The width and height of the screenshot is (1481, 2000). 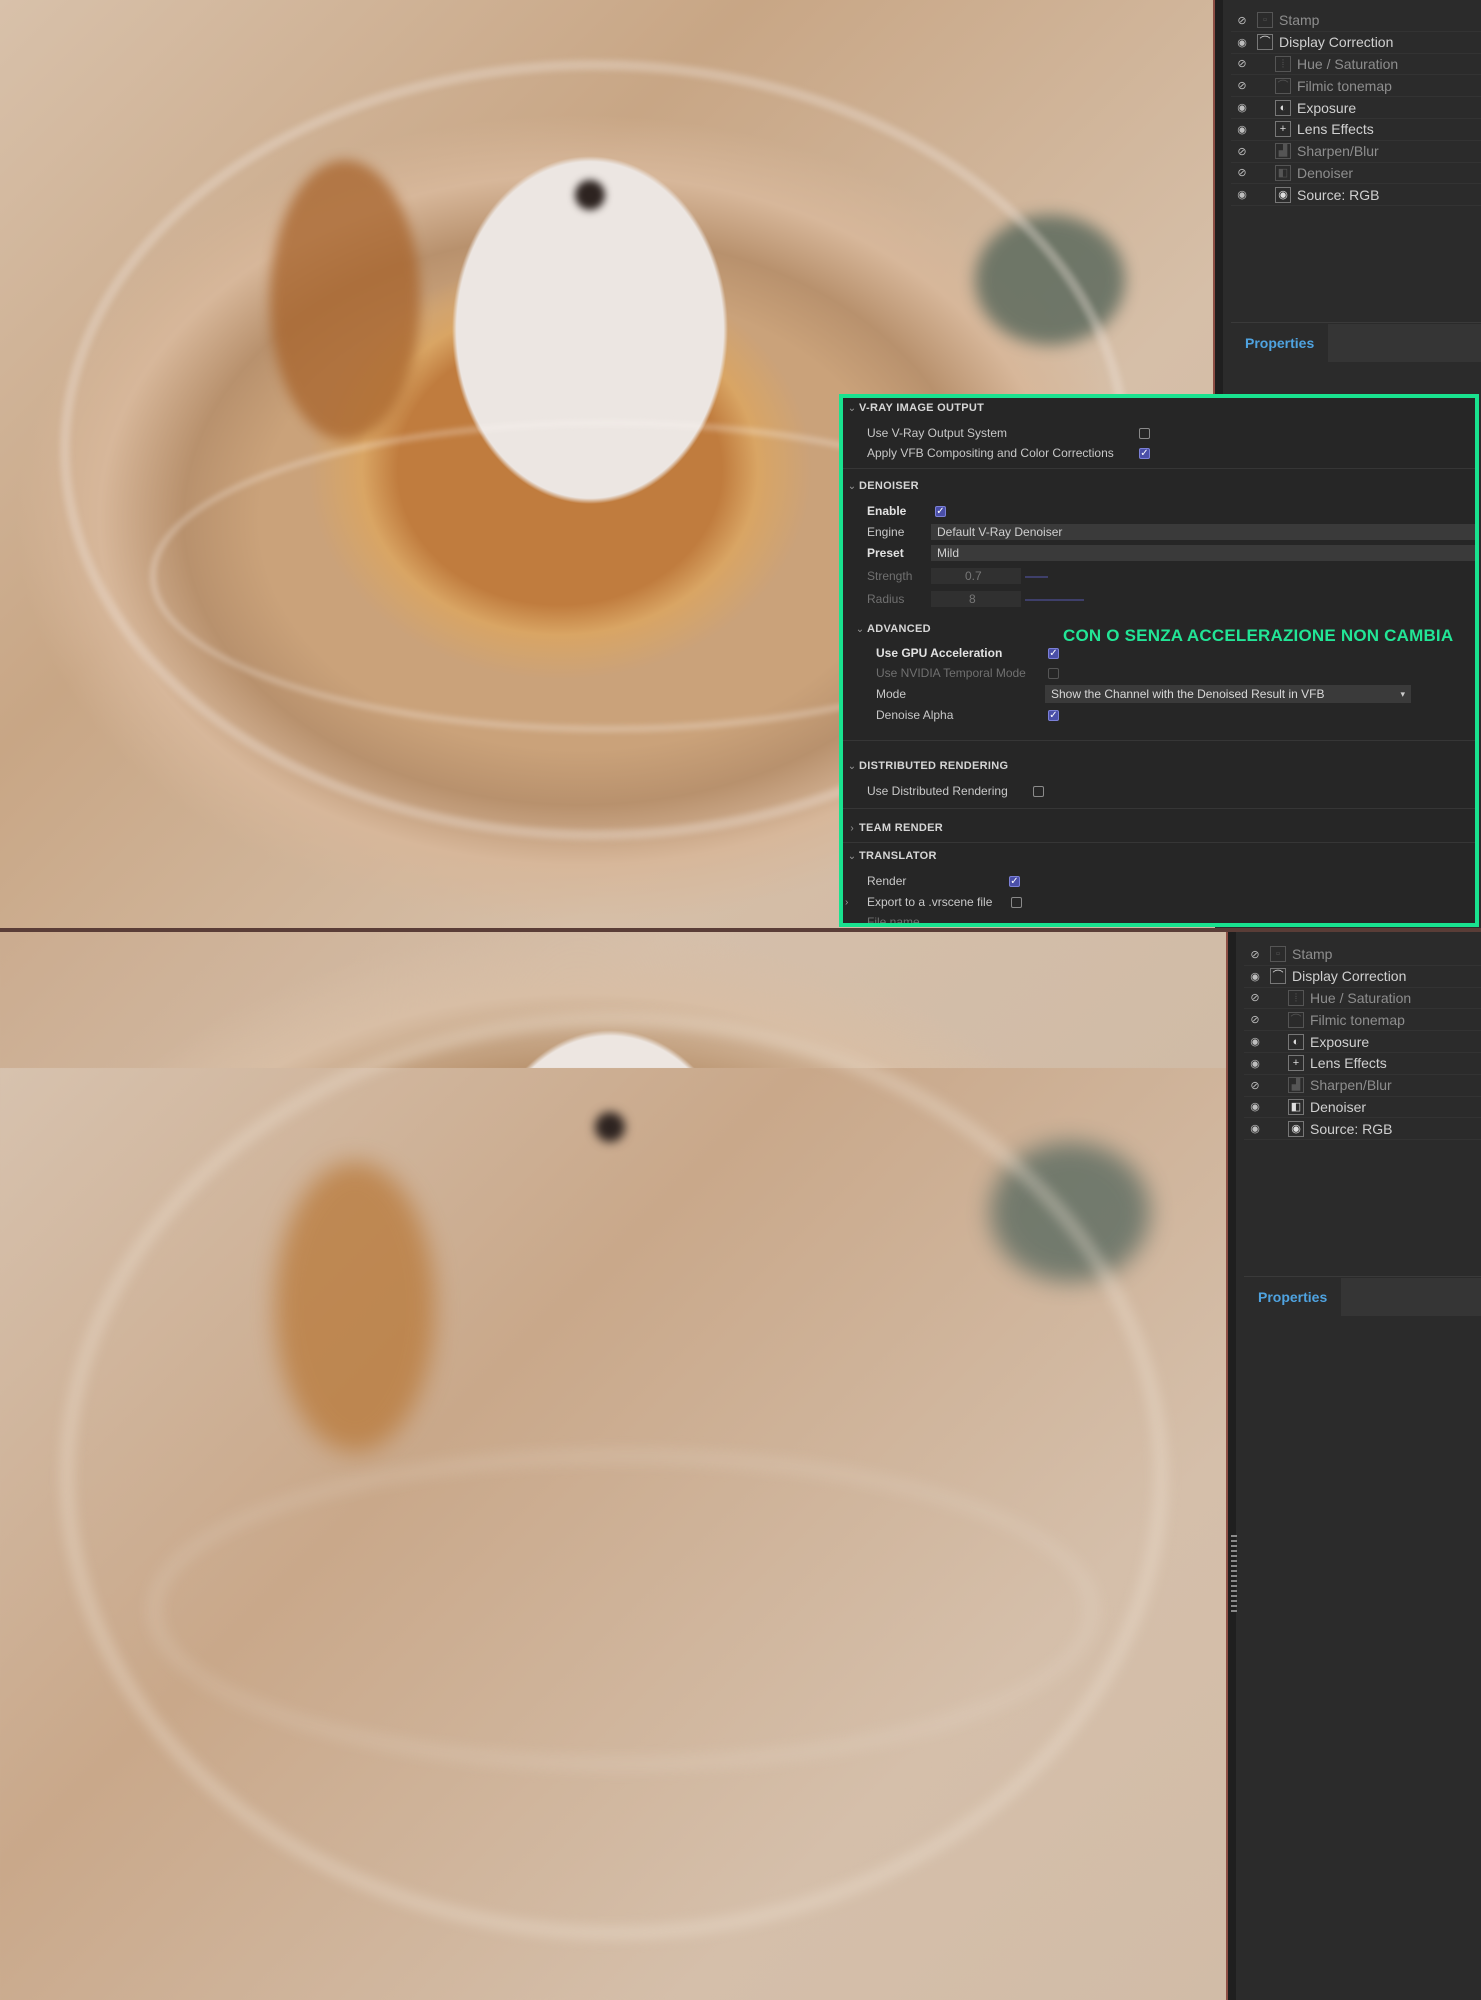 What do you see at coordinates (890, 576) in the screenshot?
I see `strength-label: Strength` at bounding box center [890, 576].